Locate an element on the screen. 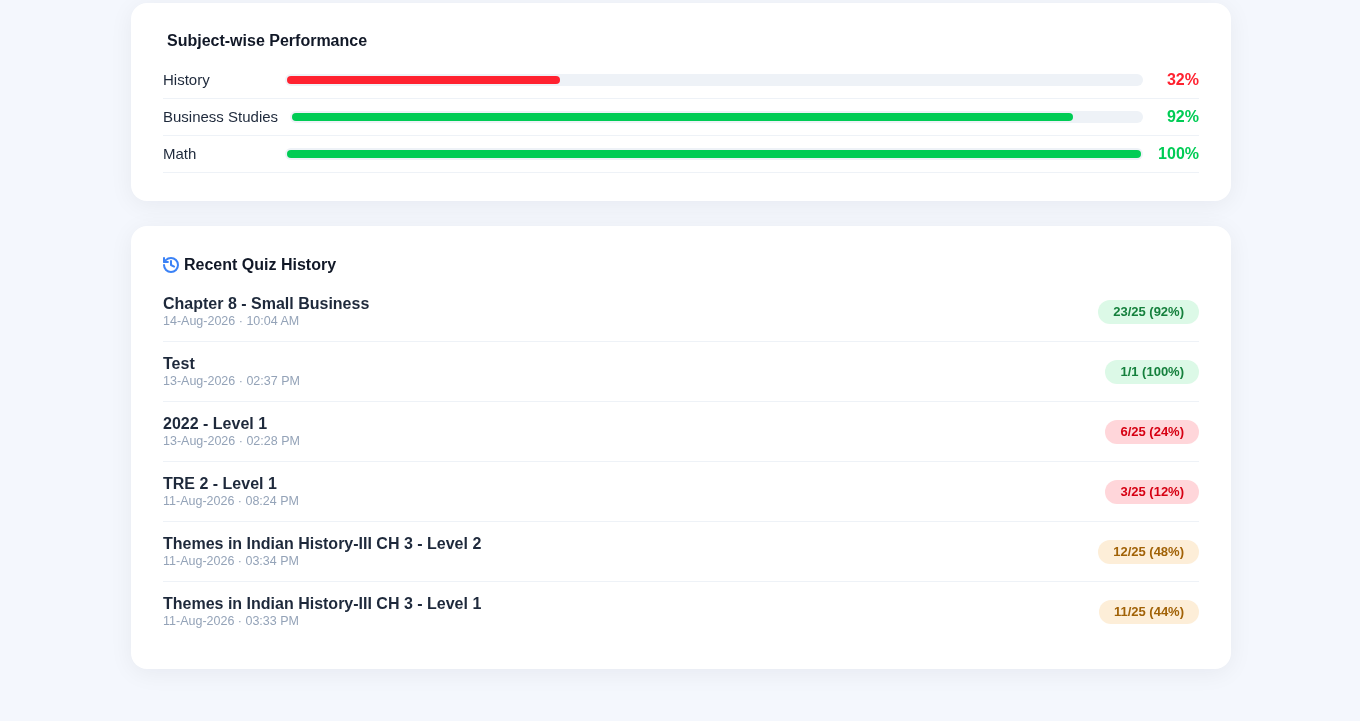 The image size is (1360, 721). card-title: Subject-wise Performance is located at coordinates (268, 41).